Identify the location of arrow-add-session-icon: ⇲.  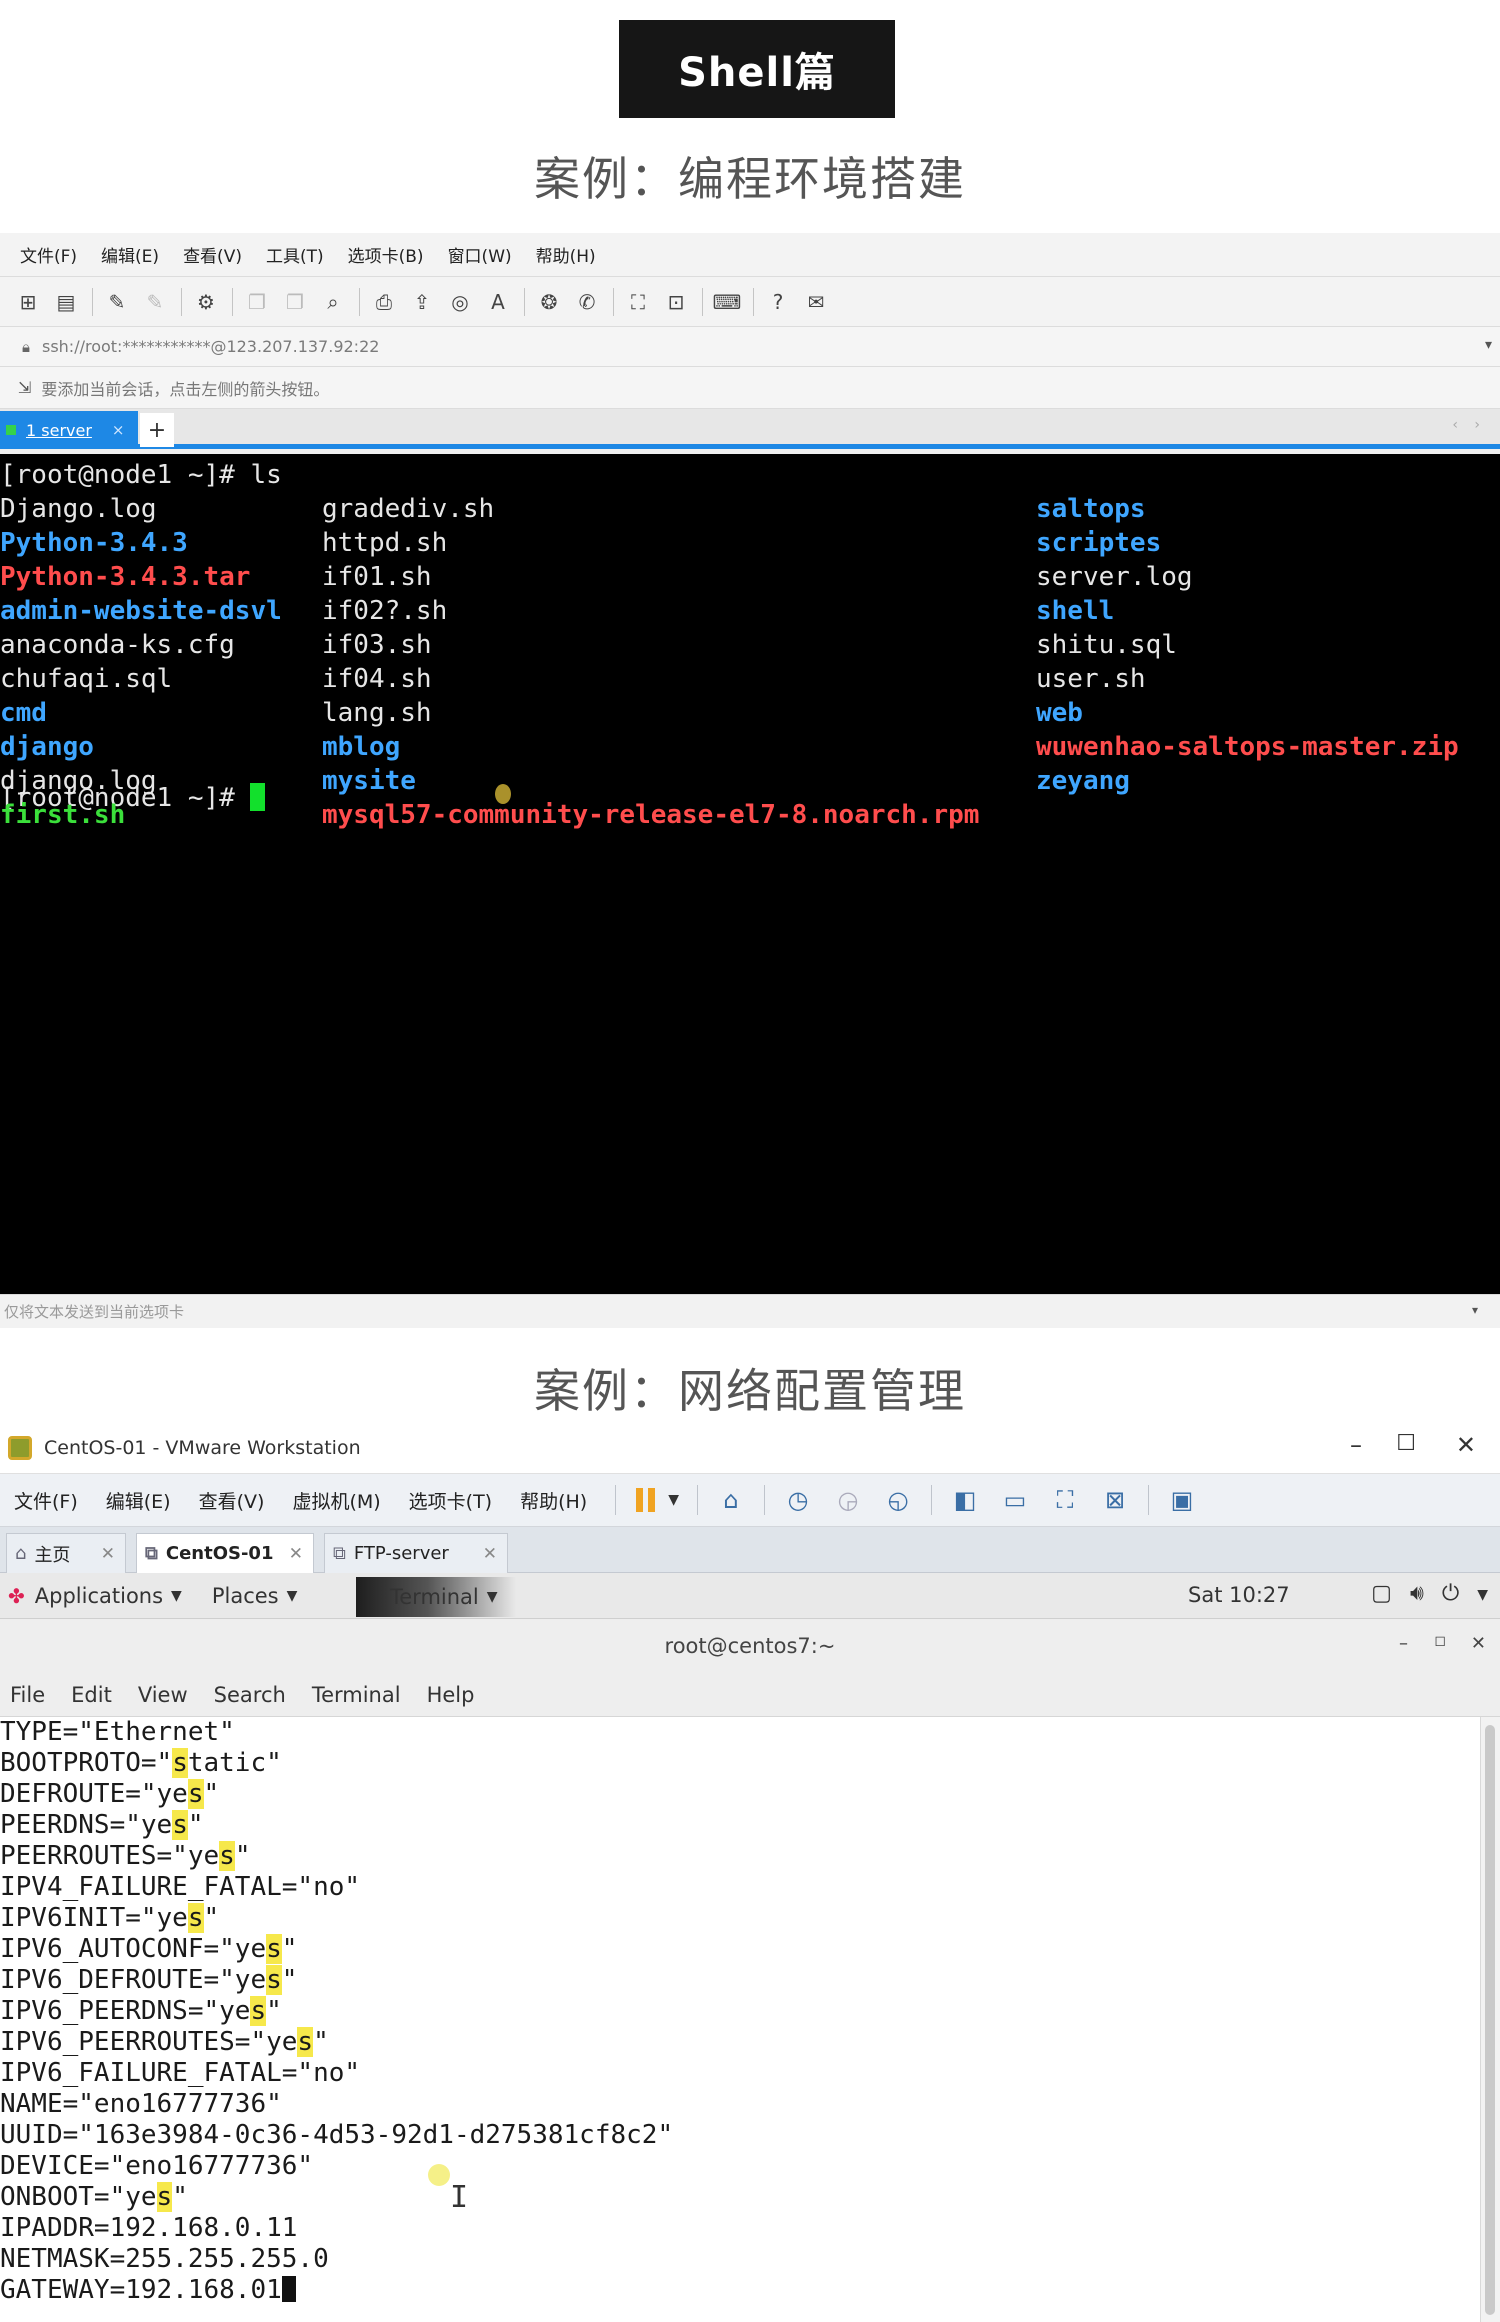
(24, 387).